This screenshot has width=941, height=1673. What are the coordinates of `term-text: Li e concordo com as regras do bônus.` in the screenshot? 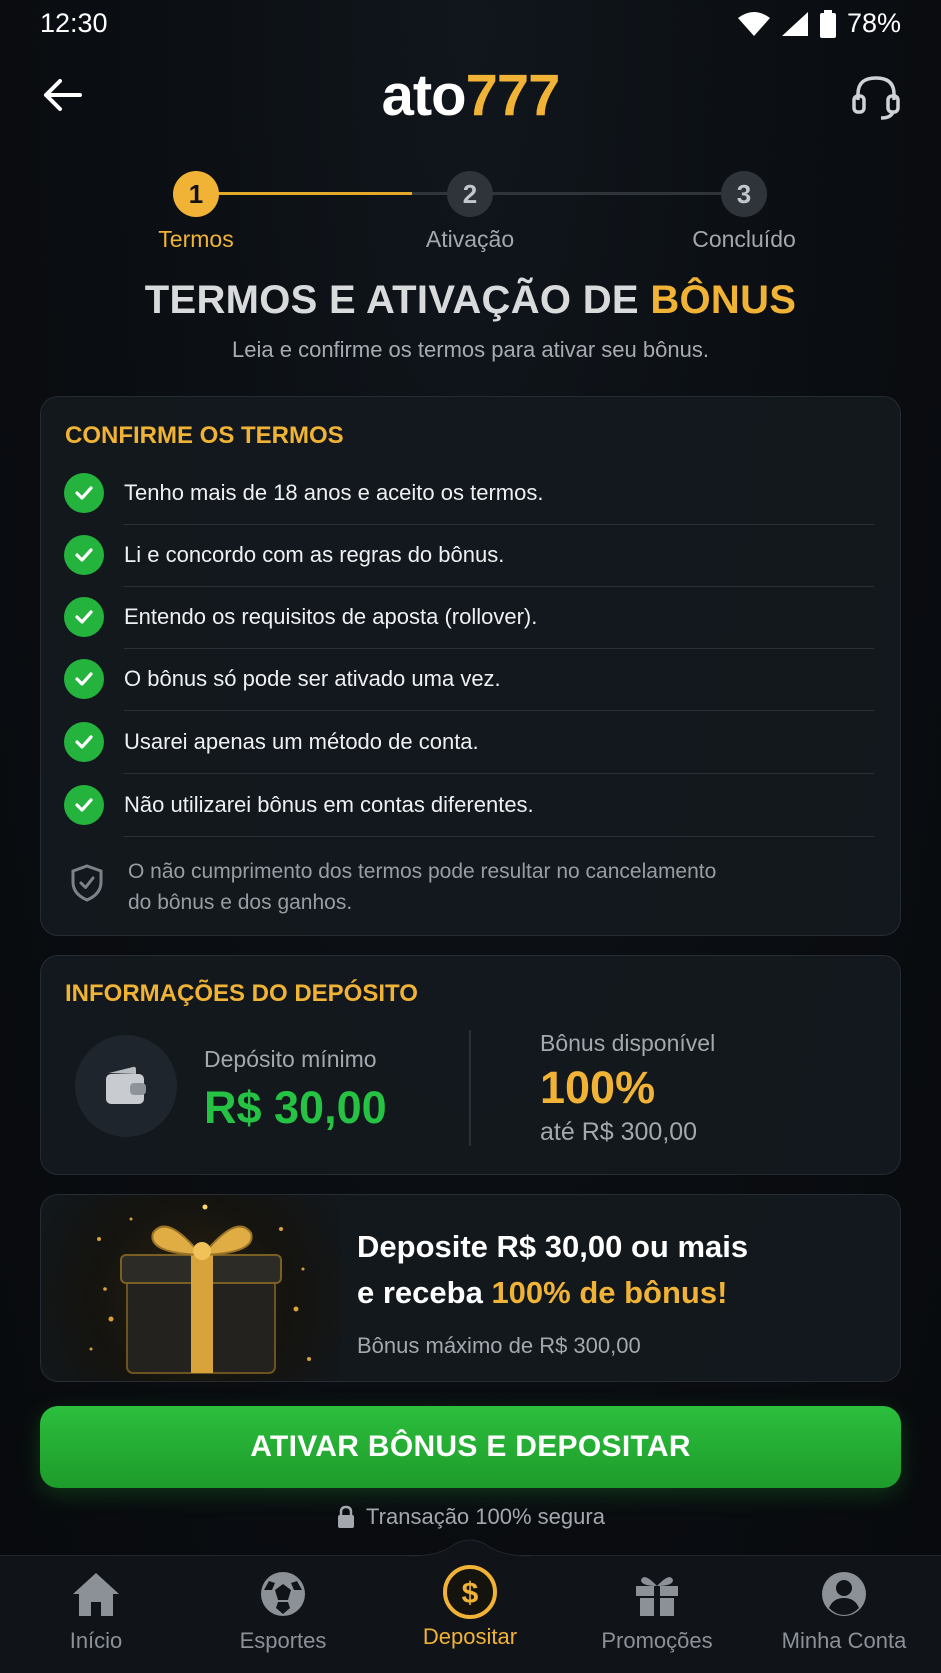 It's located at (499, 555).